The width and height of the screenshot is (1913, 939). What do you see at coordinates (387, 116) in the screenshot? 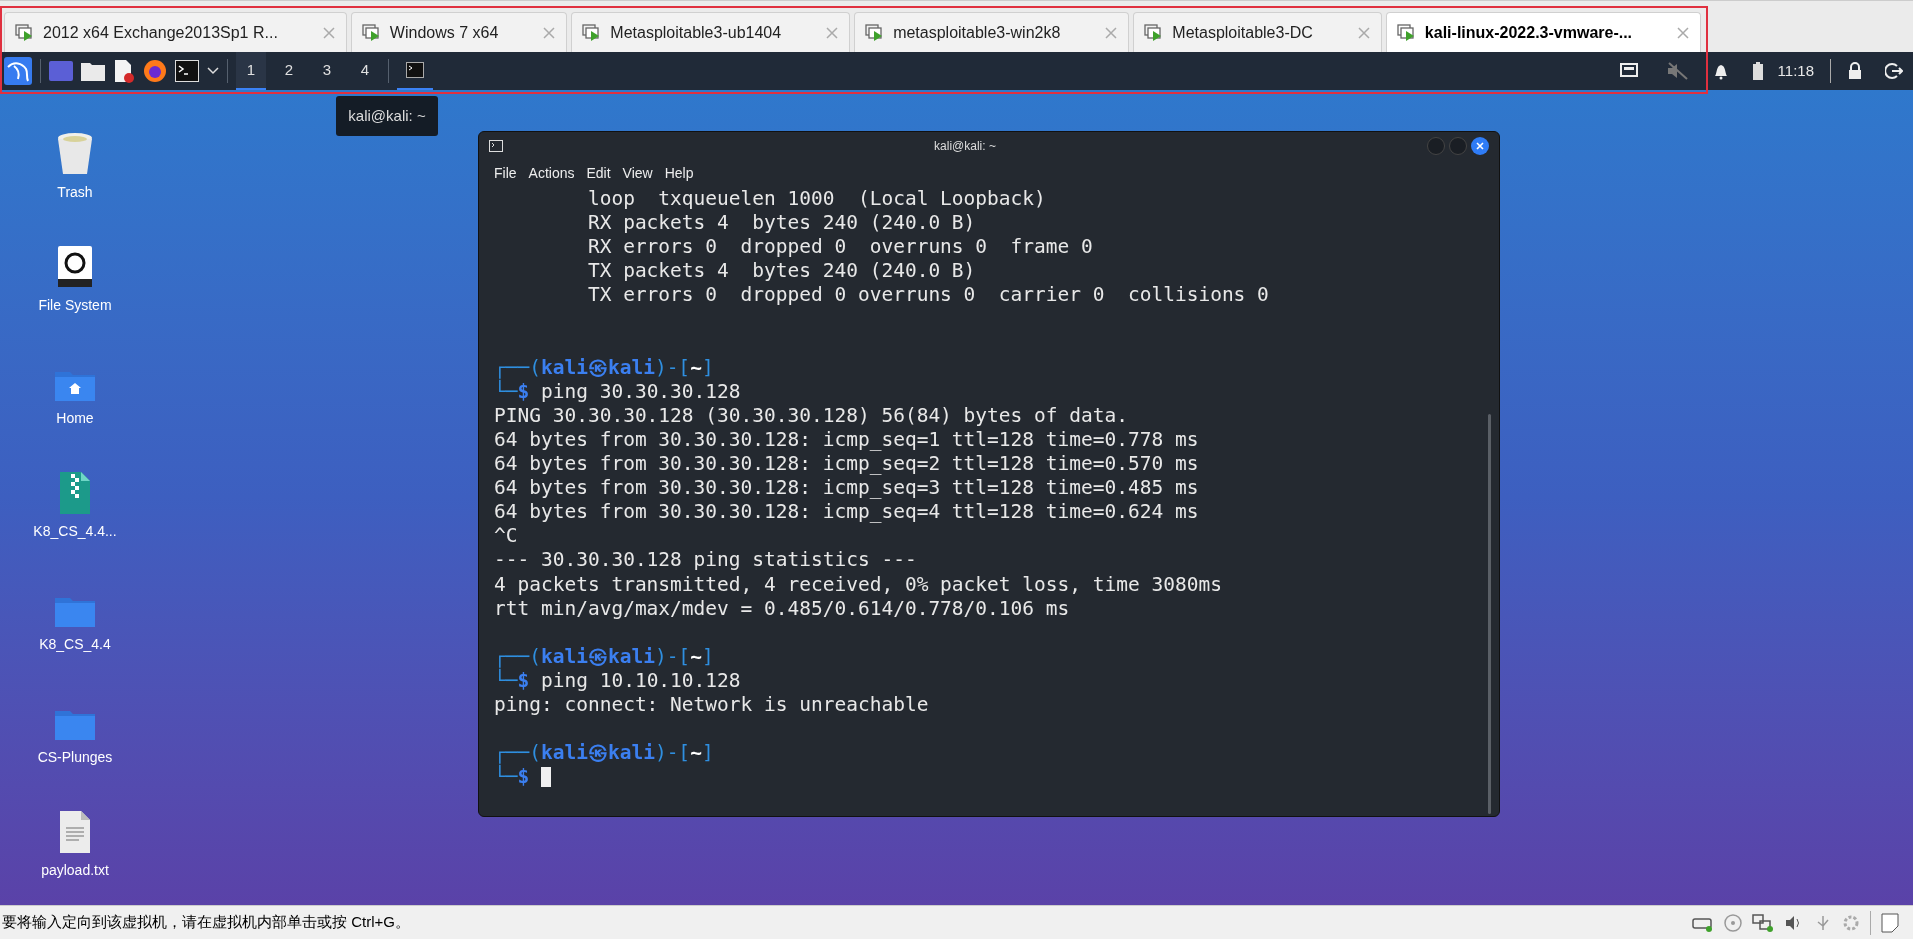
I see `tooltip: kali@kali: ~` at bounding box center [387, 116].